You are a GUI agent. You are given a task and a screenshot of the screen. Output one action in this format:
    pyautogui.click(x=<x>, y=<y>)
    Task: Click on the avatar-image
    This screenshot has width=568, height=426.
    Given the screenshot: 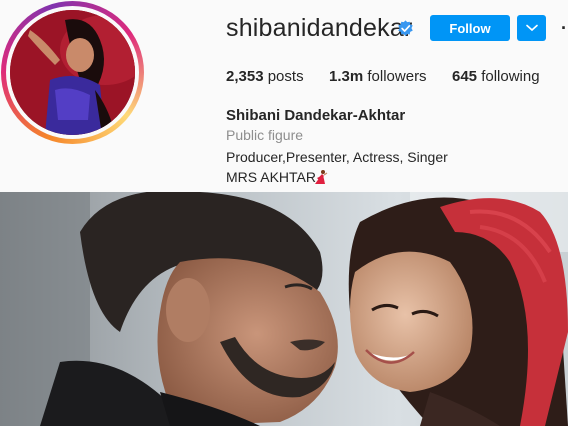 What is the action you would take?
    pyautogui.click(x=72, y=72)
    